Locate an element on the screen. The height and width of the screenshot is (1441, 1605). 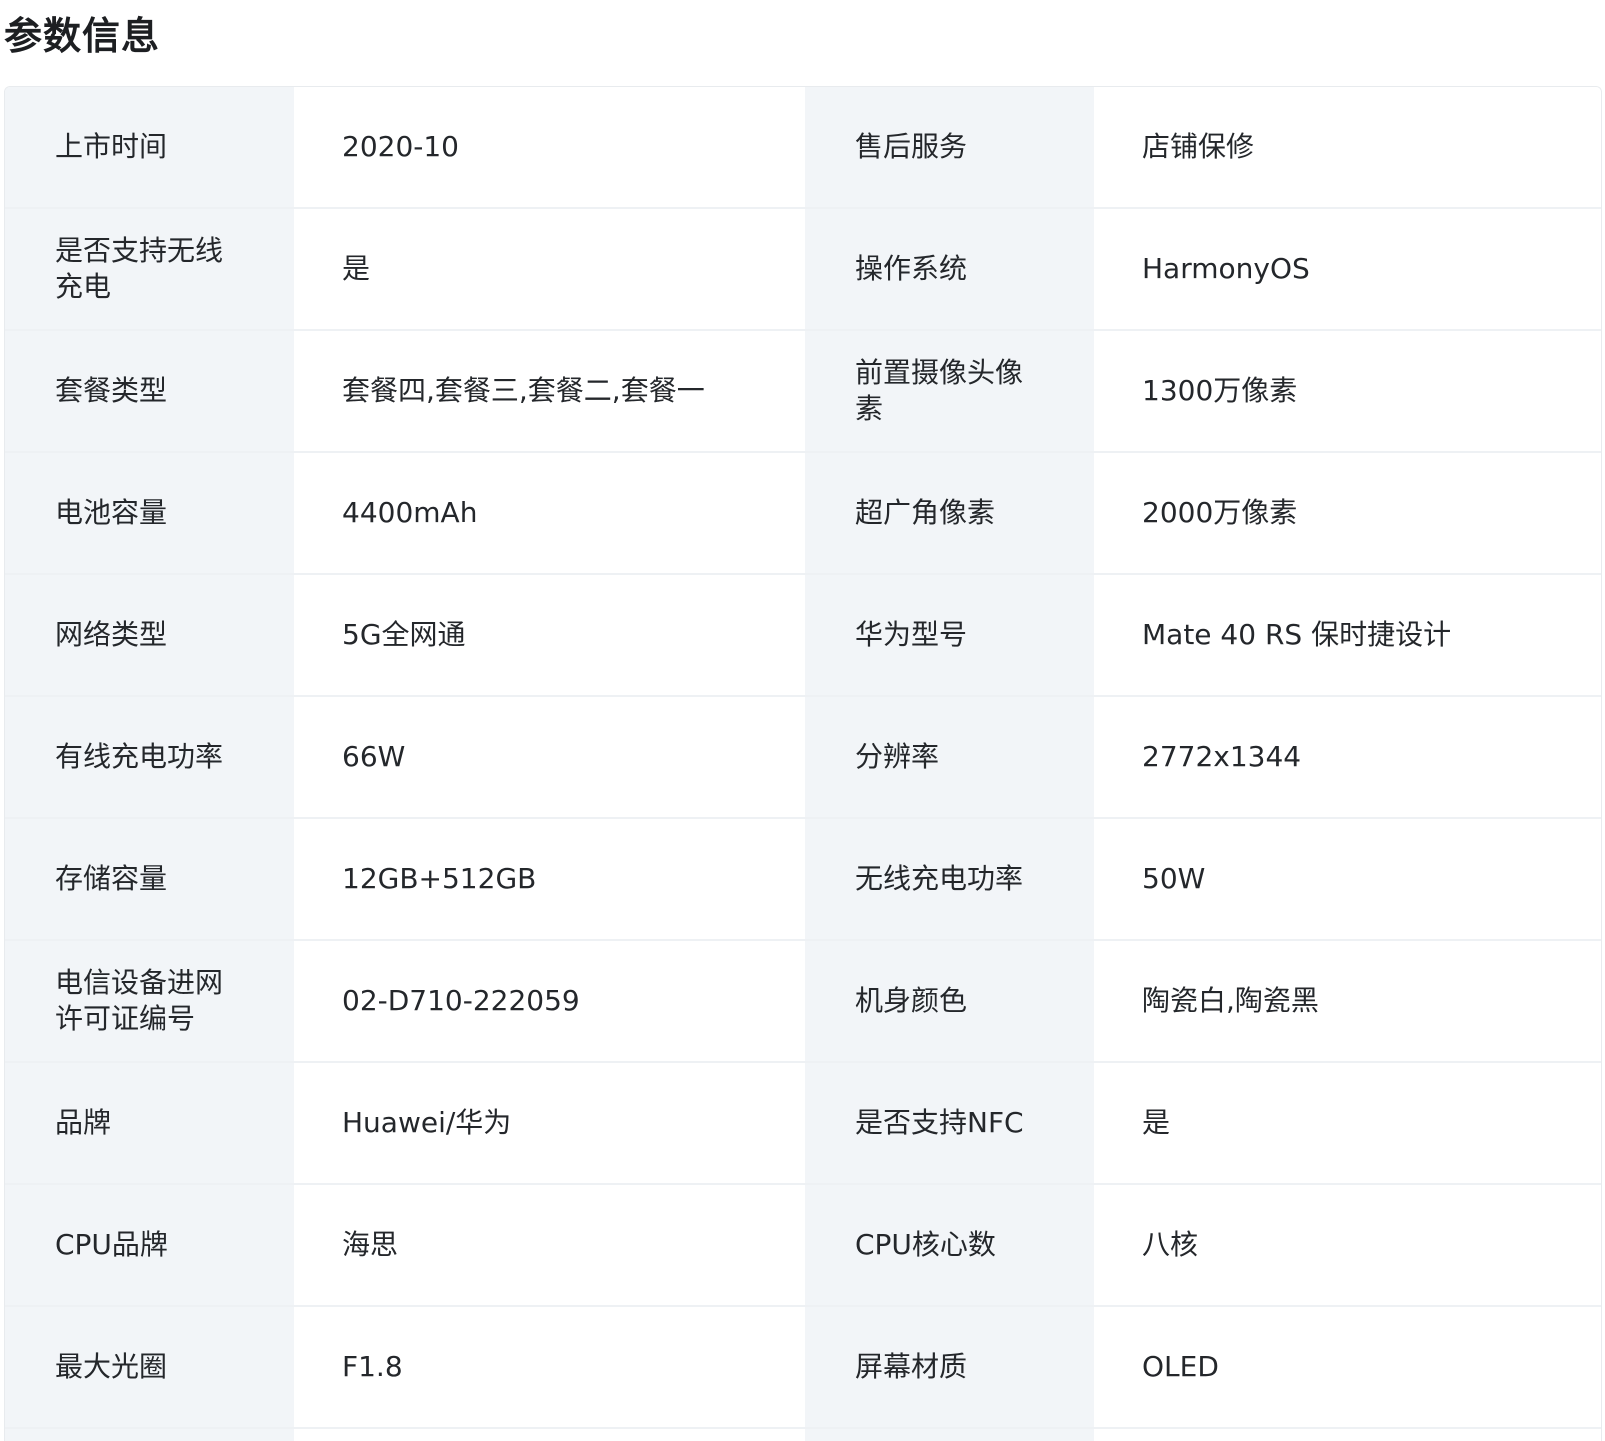
spec-label: 无线充电功率 is located at coordinates (949, 879).